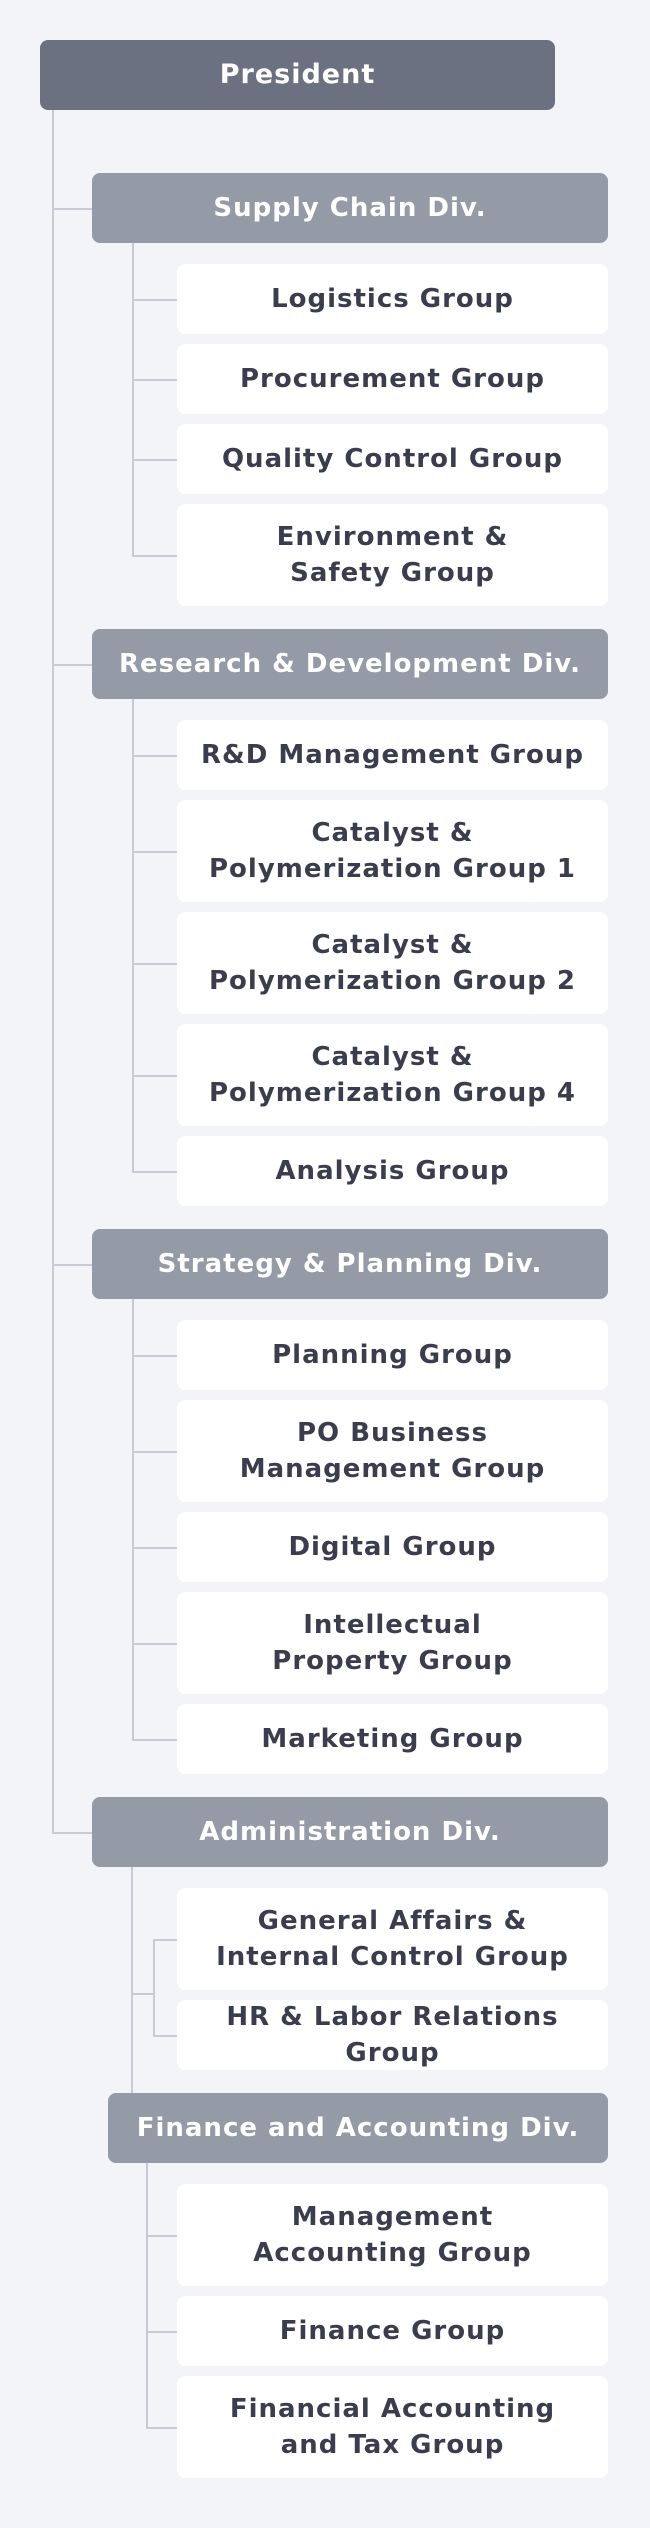 This screenshot has height=2528, width=650. Describe the element at coordinates (392, 1547) in the screenshot. I see `group-node: Digital Group` at that location.